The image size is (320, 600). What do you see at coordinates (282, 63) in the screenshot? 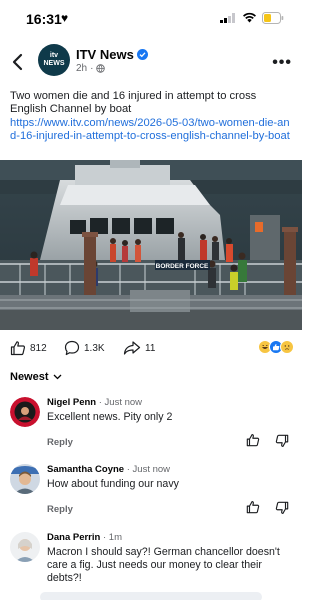
I see `more-options-icon: •••` at bounding box center [282, 63].